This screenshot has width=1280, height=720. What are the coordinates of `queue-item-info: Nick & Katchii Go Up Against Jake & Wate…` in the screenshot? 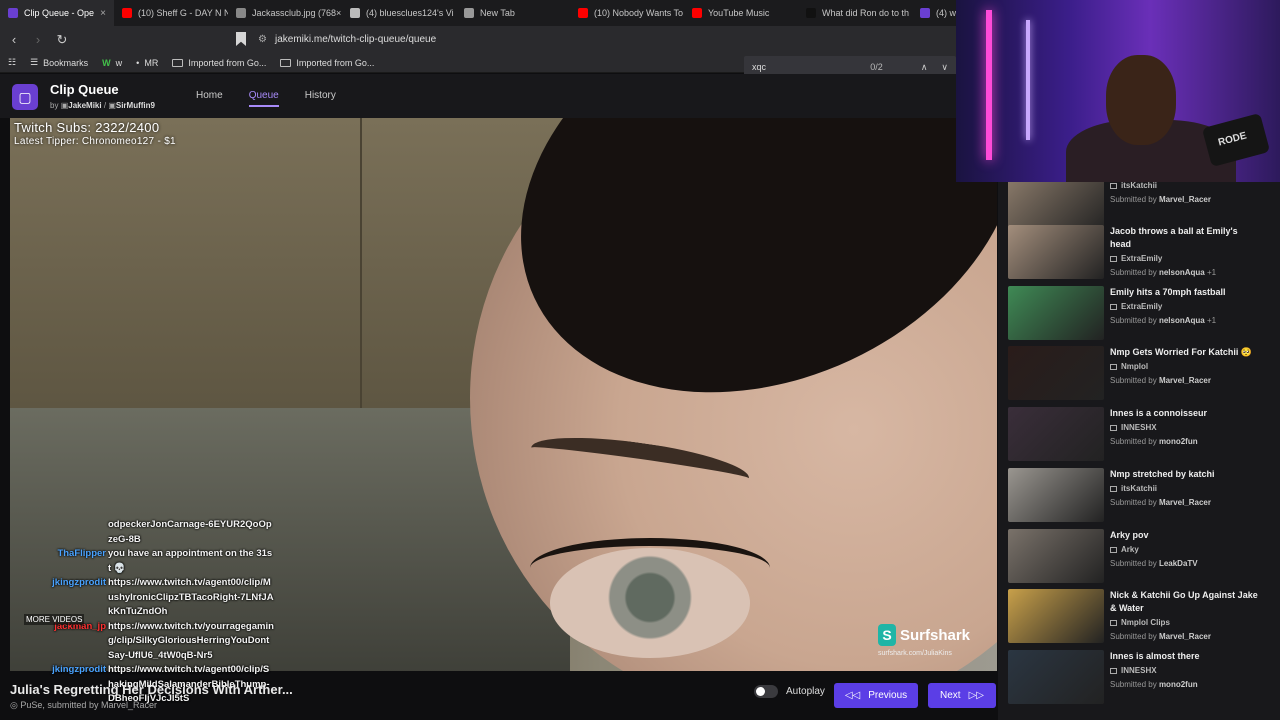 It's located at (1185, 616).